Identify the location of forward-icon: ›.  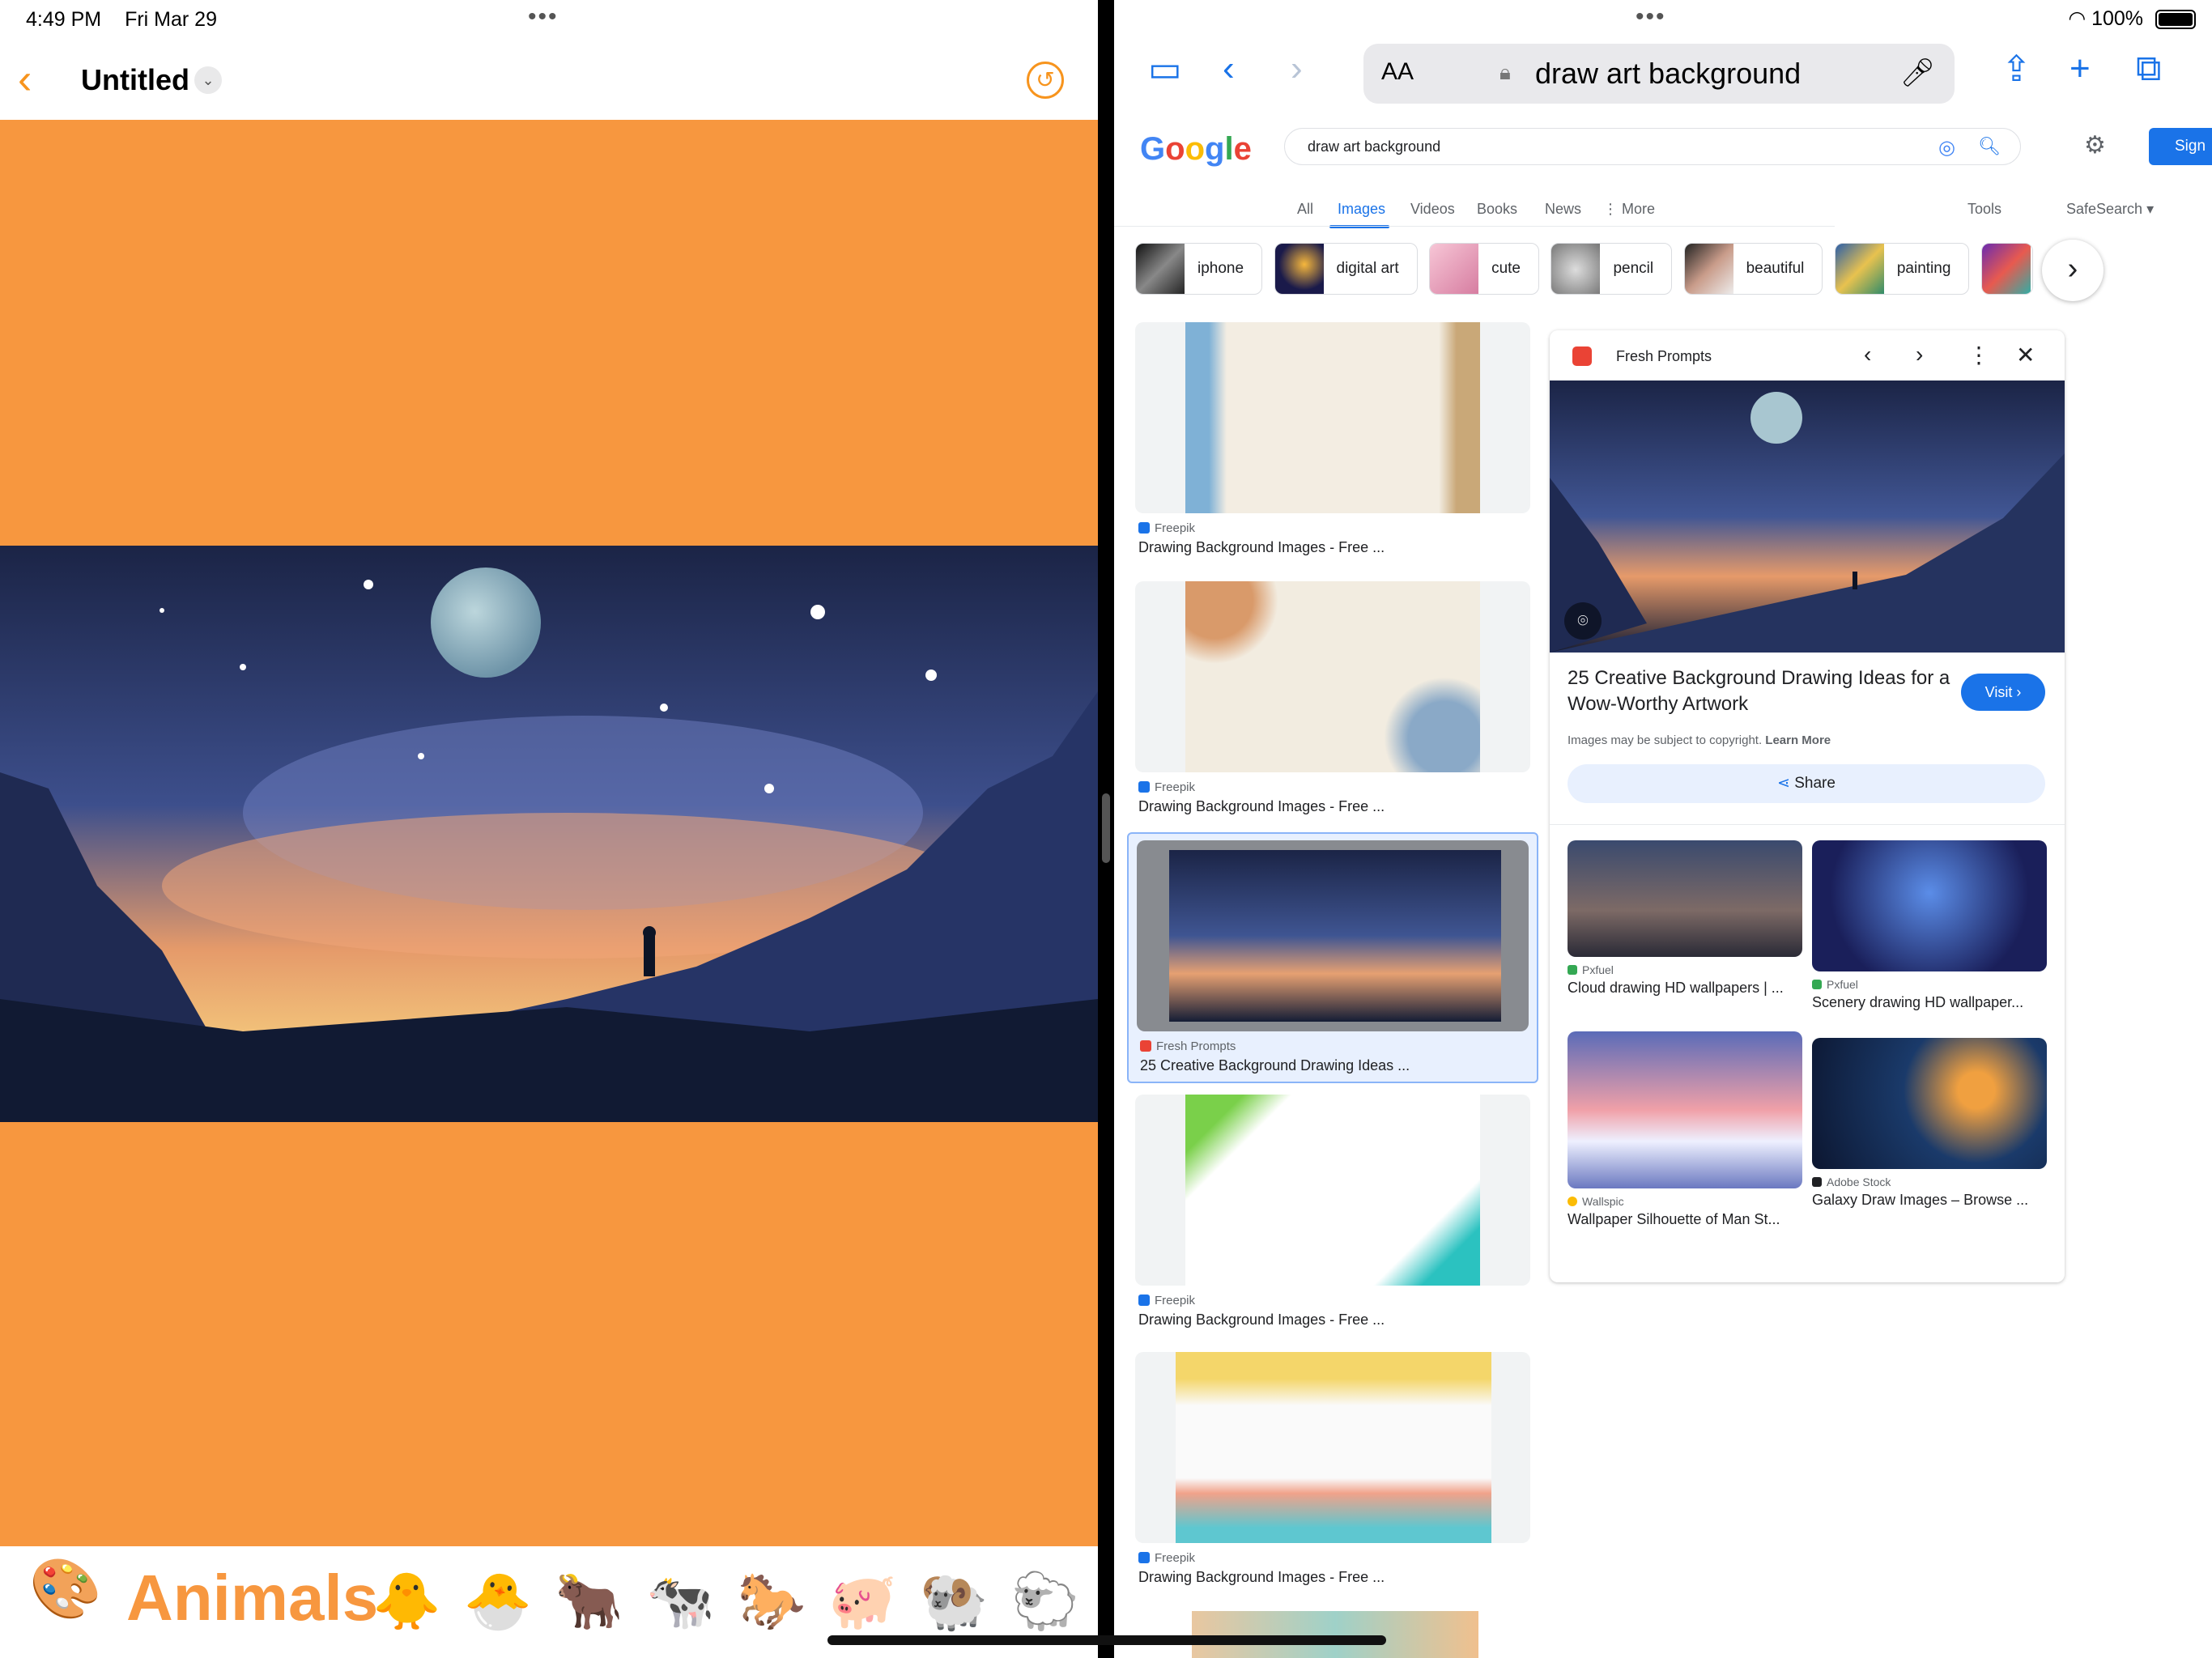
(1297, 69).